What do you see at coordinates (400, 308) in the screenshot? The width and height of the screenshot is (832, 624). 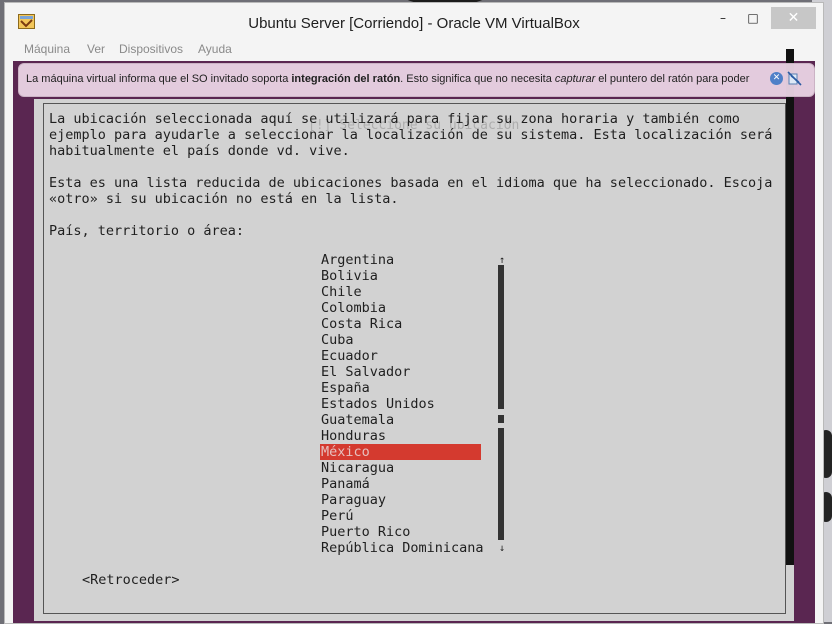 I see `country-option-colombia: Colombia` at bounding box center [400, 308].